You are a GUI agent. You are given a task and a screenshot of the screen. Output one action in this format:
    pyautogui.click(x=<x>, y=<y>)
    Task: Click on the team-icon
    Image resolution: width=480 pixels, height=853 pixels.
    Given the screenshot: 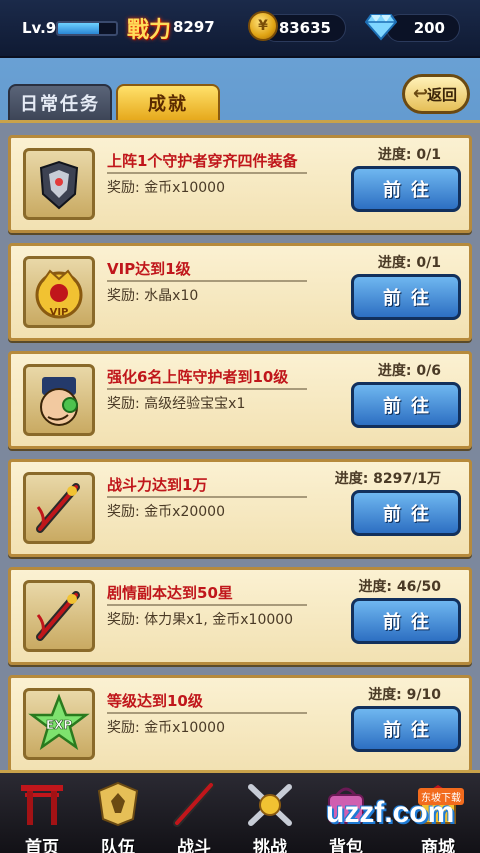 What is the action you would take?
    pyautogui.click(x=118, y=804)
    